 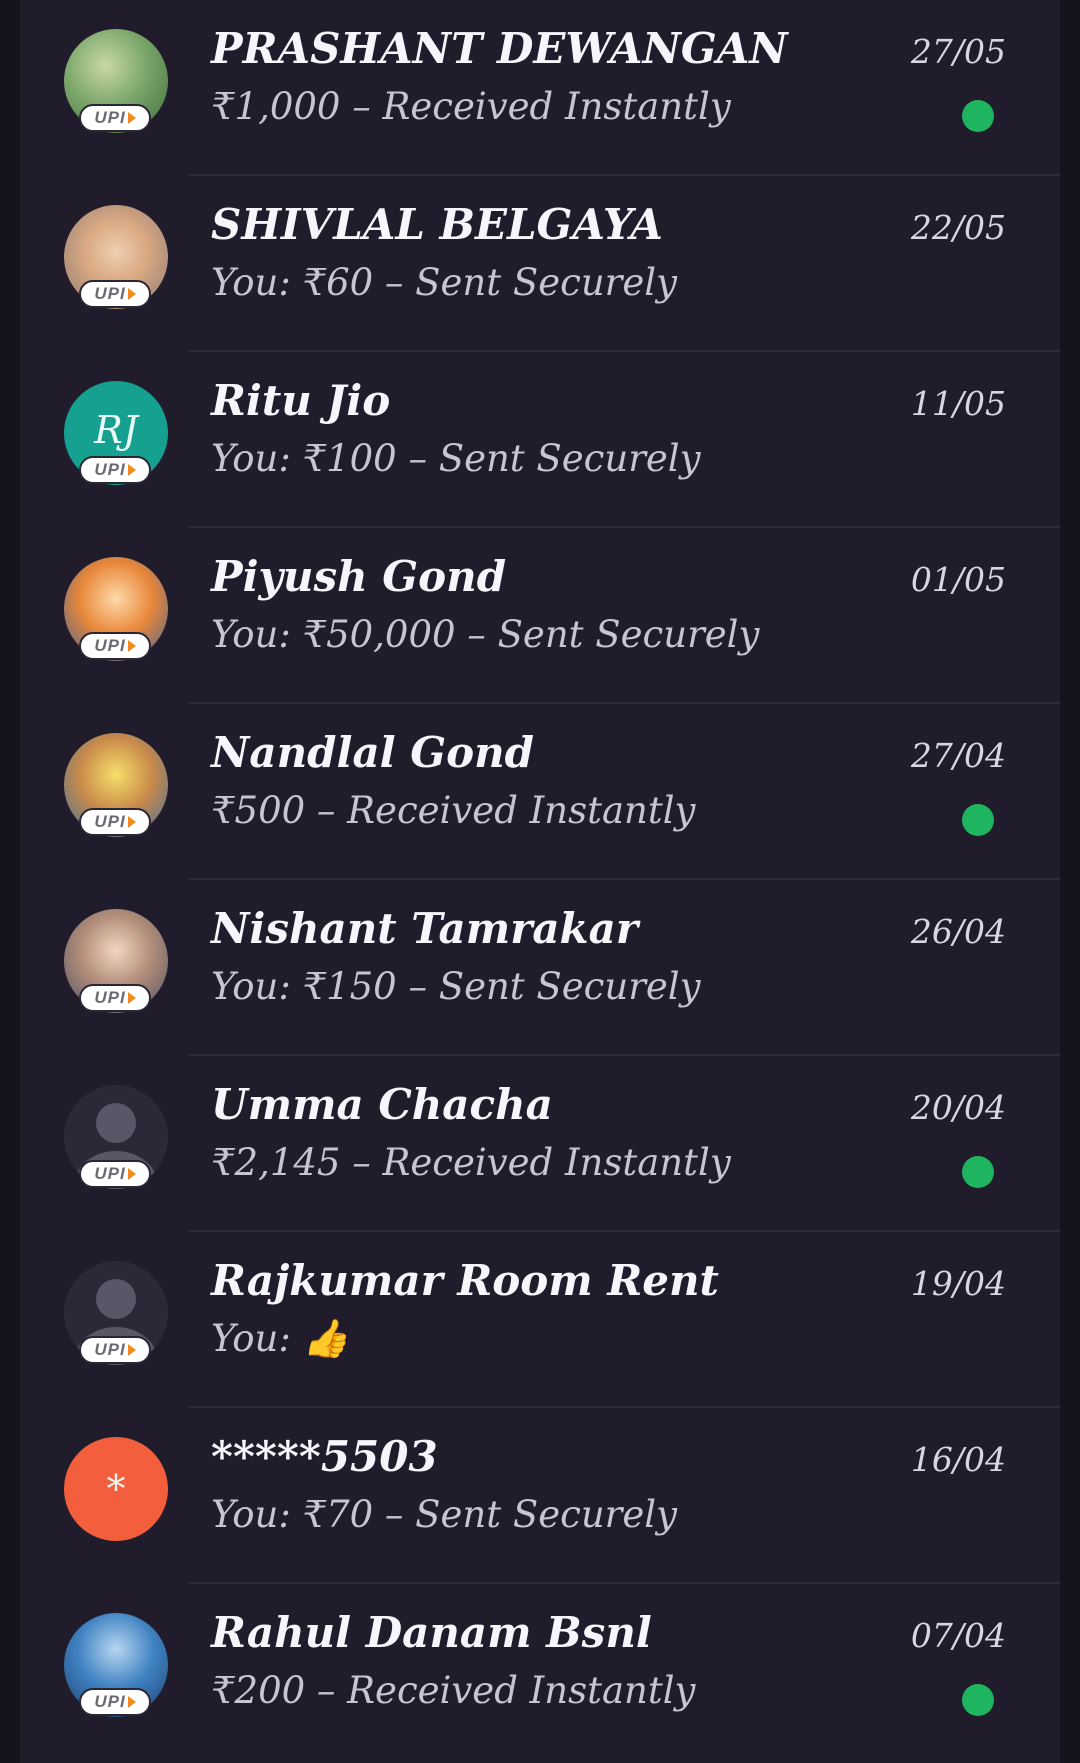 What do you see at coordinates (324, 1456) in the screenshot?
I see `contact-name: *****5503` at bounding box center [324, 1456].